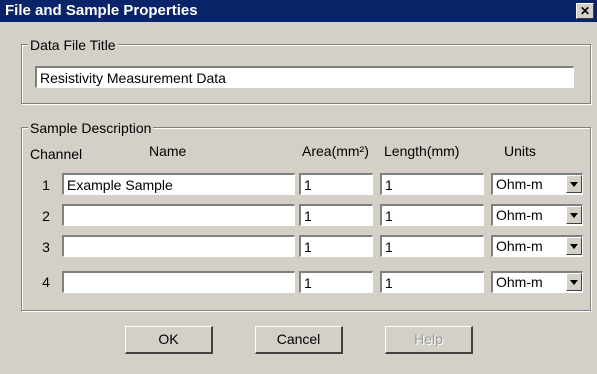  Describe the element at coordinates (46, 185) in the screenshot. I see `channel-number-1: 1` at that location.